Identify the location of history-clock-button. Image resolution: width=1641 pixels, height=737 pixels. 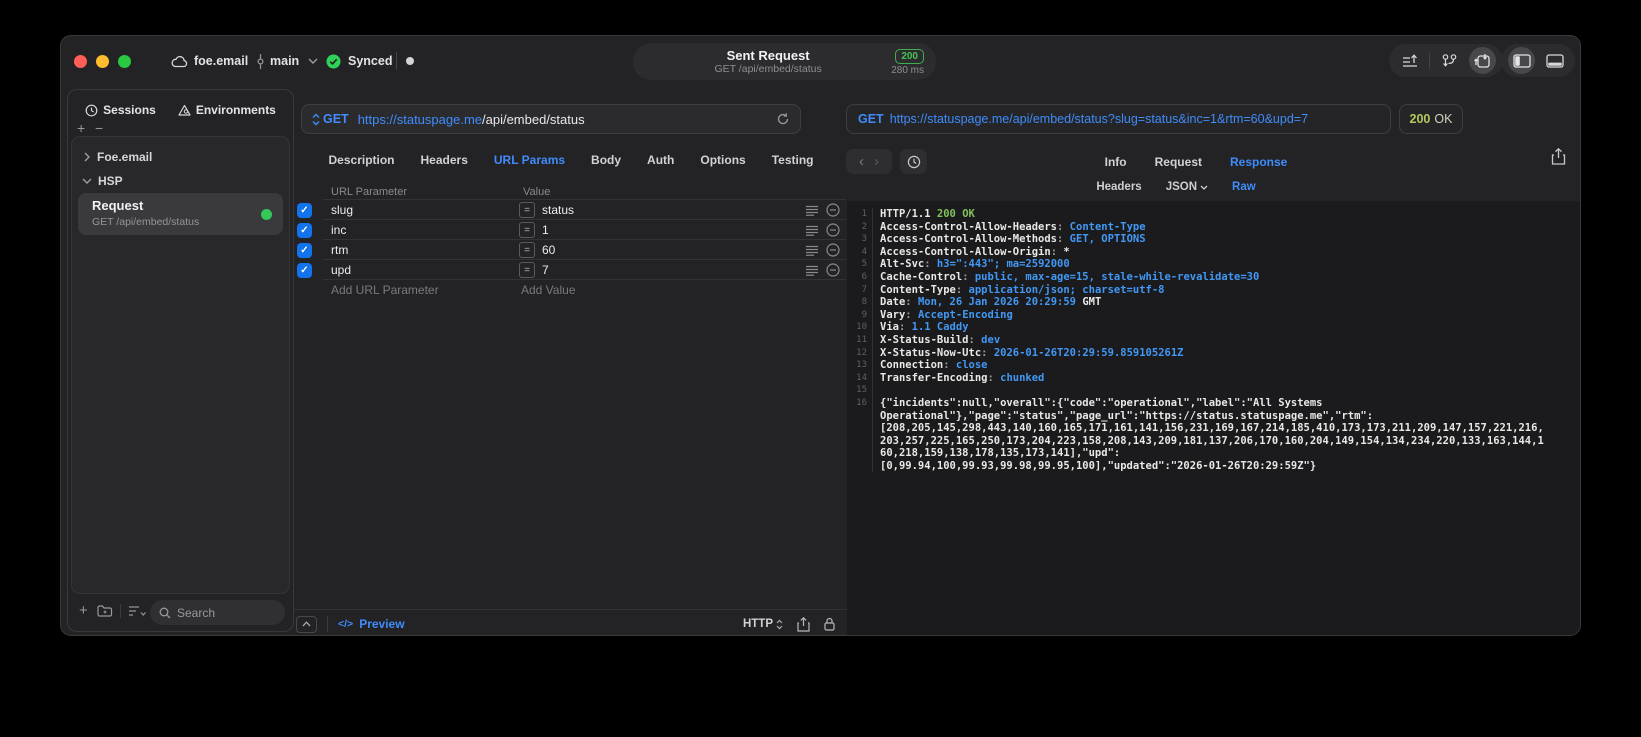
(913, 161).